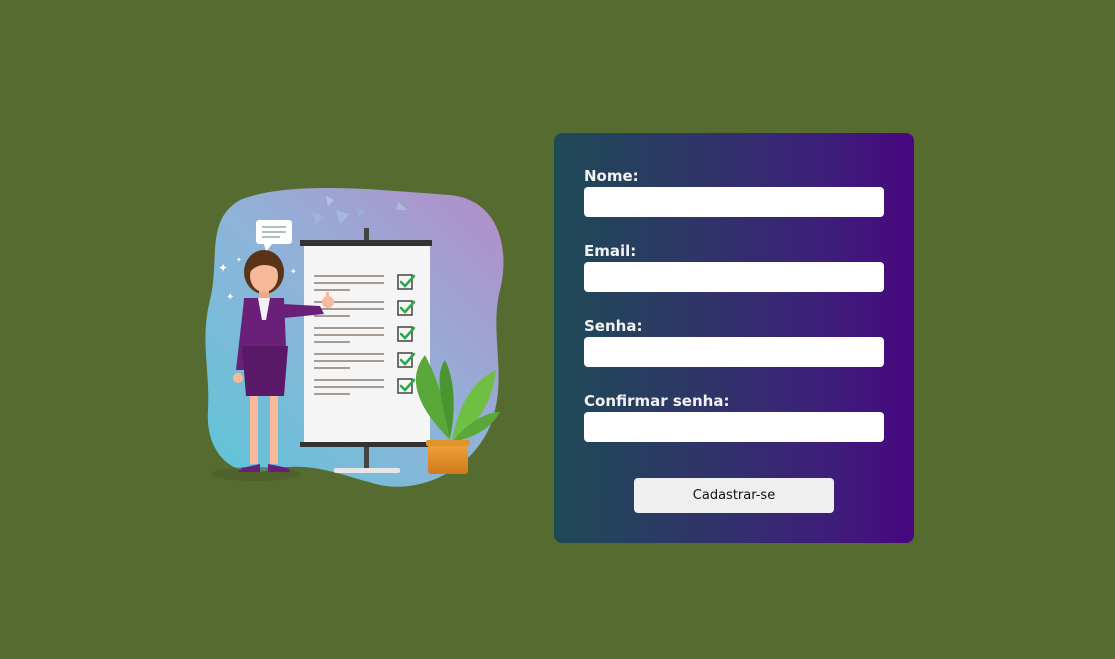  What do you see at coordinates (613, 326) in the screenshot?
I see `password-label: Senha:` at bounding box center [613, 326].